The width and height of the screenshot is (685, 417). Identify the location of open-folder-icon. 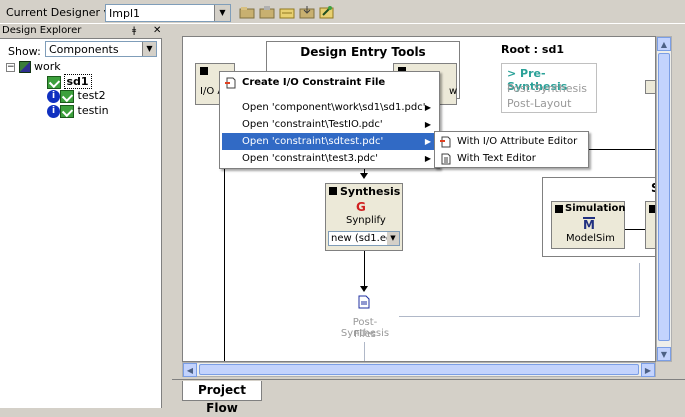
(287, 12).